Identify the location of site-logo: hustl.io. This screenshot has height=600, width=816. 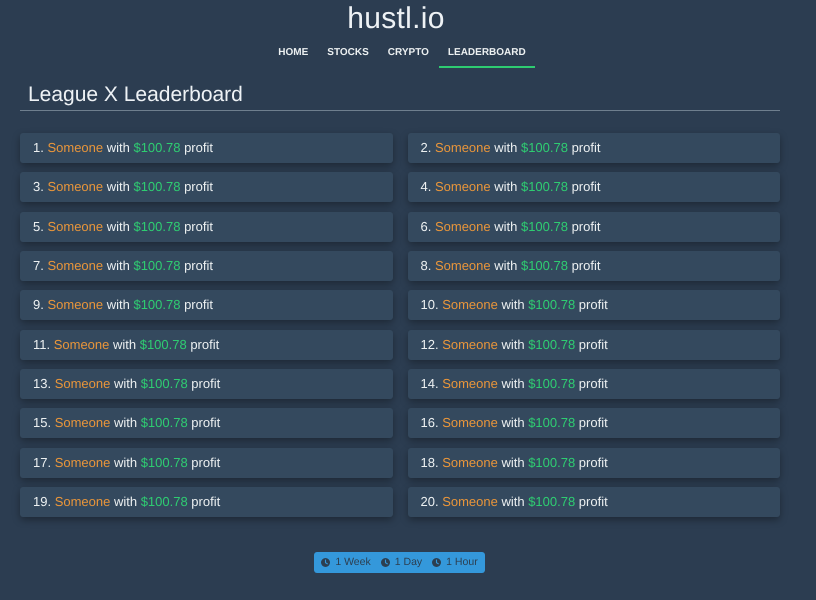
(396, 19).